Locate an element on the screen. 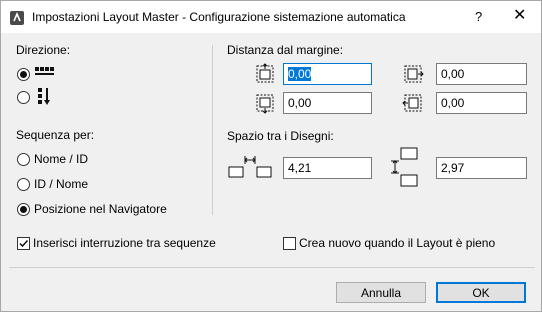 The height and width of the screenshot is (312, 542). sequence-name-id-radio is located at coordinates (23, 159).